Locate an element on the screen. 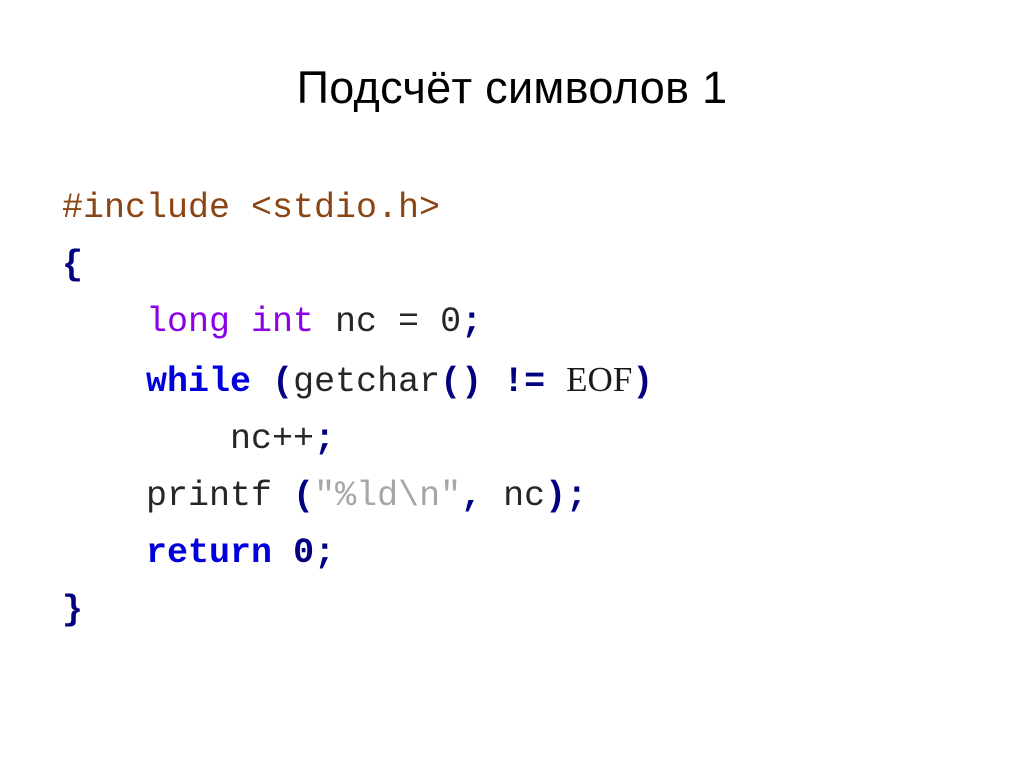  line-increment: nc++; is located at coordinates (527, 439).